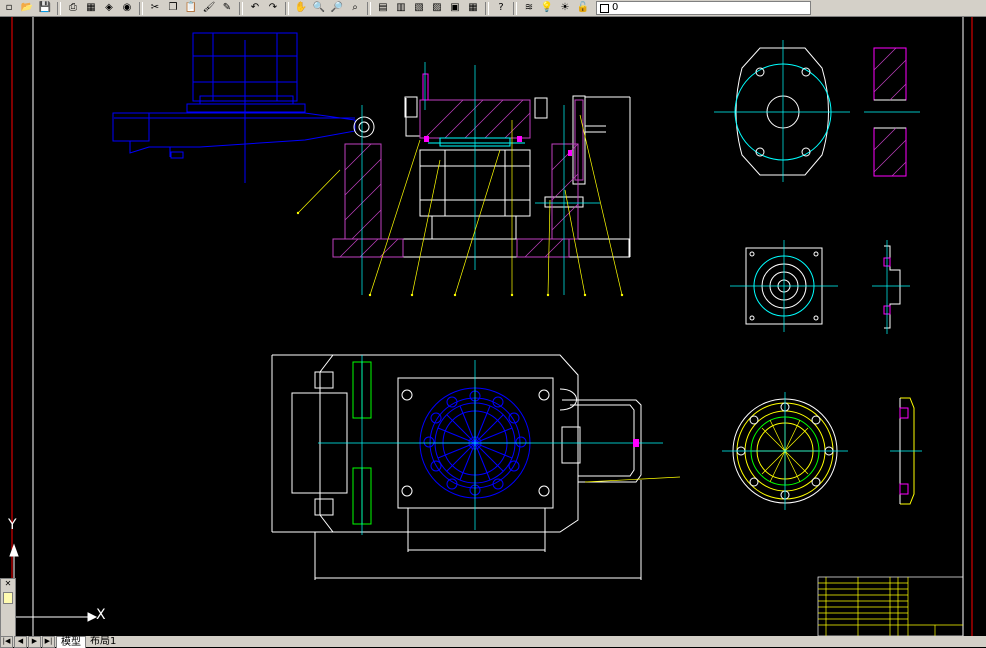 This screenshot has height=648, width=986. Describe the element at coordinates (890, 606) in the screenshot. I see `title-block` at that location.